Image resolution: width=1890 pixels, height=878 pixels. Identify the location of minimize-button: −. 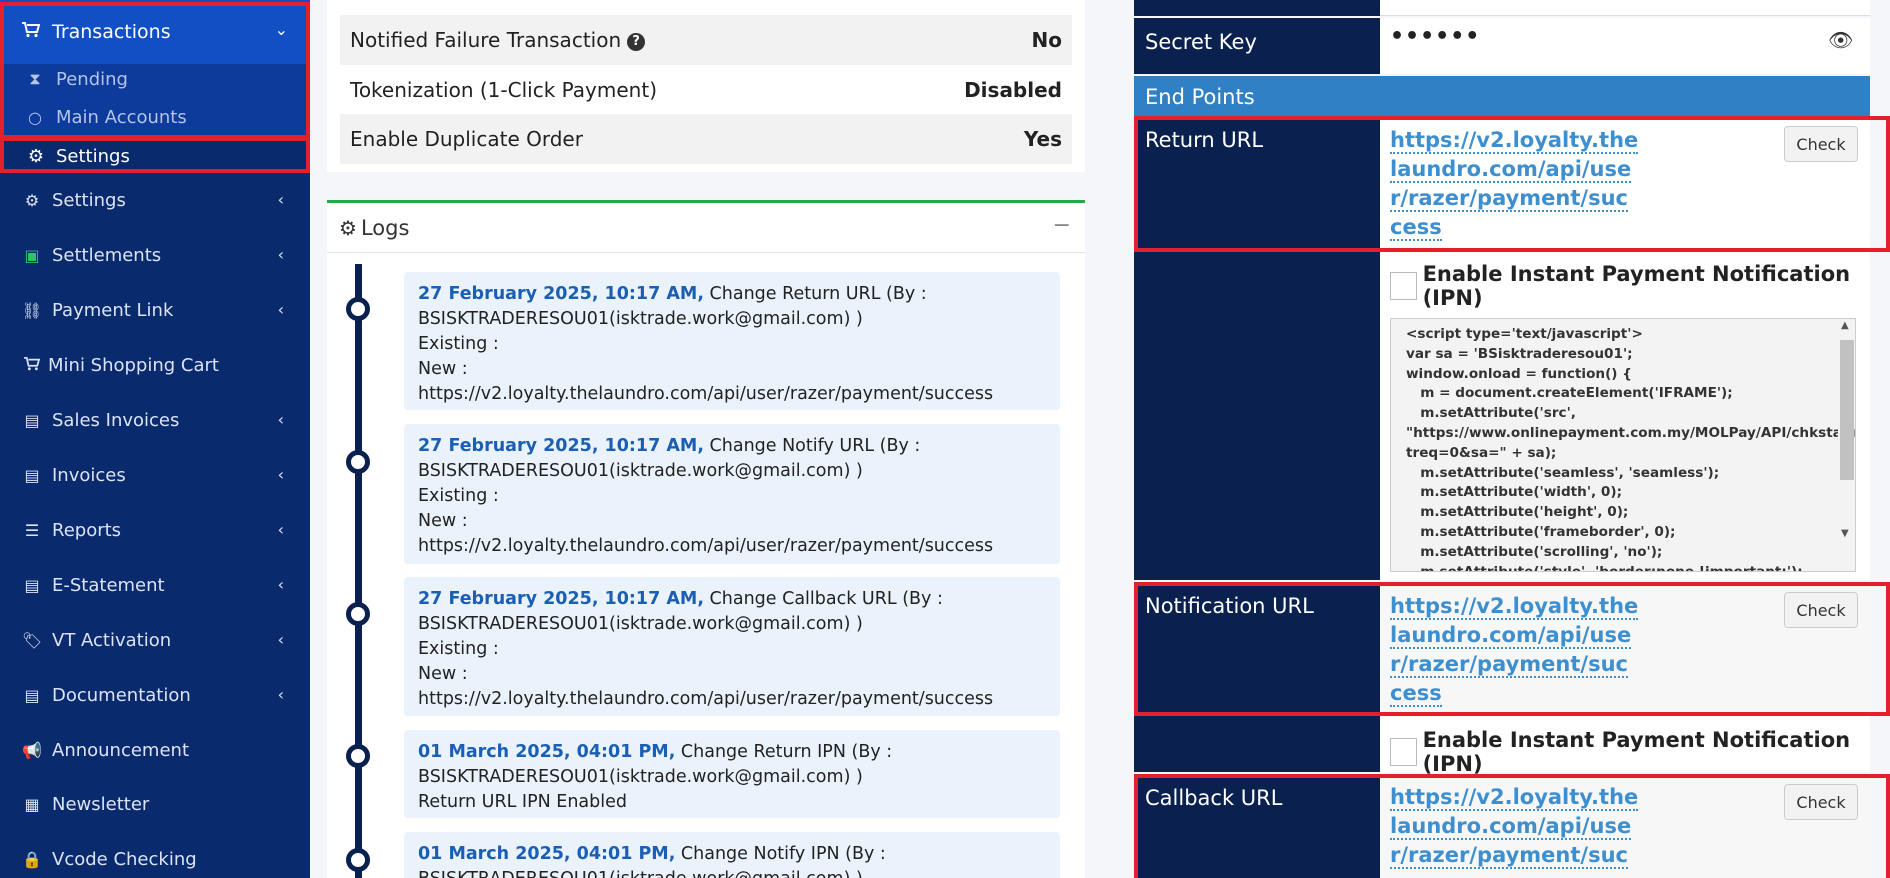
(1062, 225).